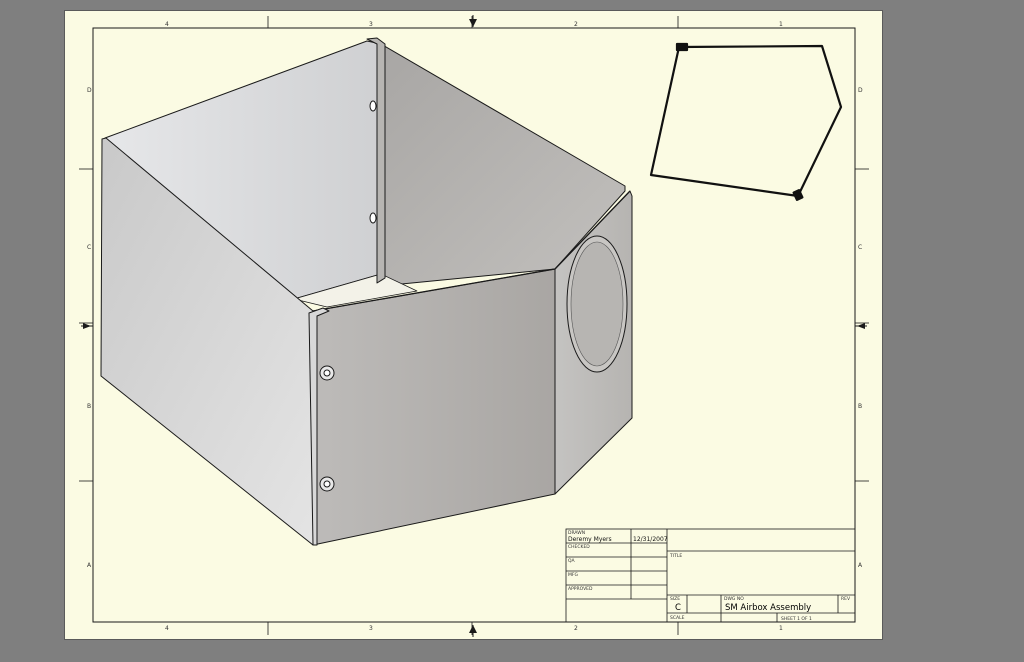 The width and height of the screenshot is (1024, 662). What do you see at coordinates (89, 328) in the screenshot?
I see `zone-labels-left: D C B A` at bounding box center [89, 328].